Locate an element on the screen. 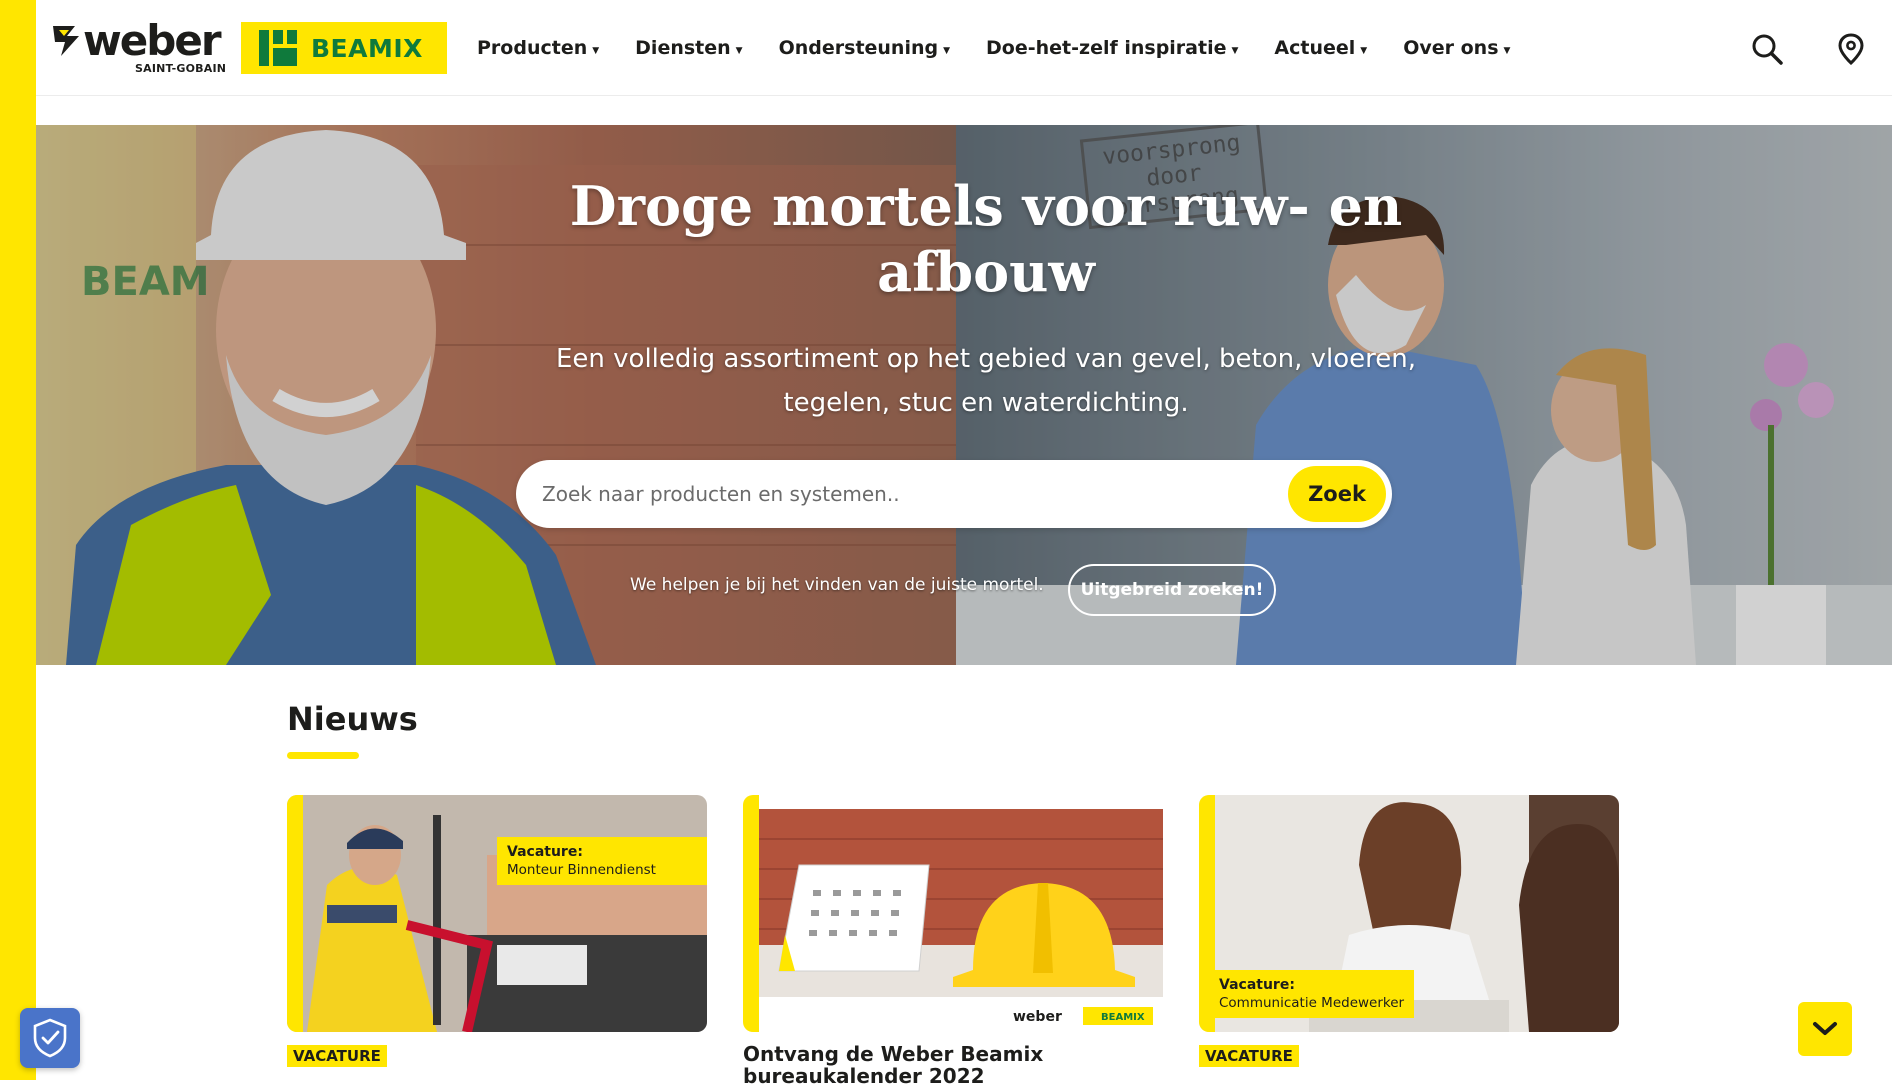  svg-text: weber is located at coordinates (1037, 1017).